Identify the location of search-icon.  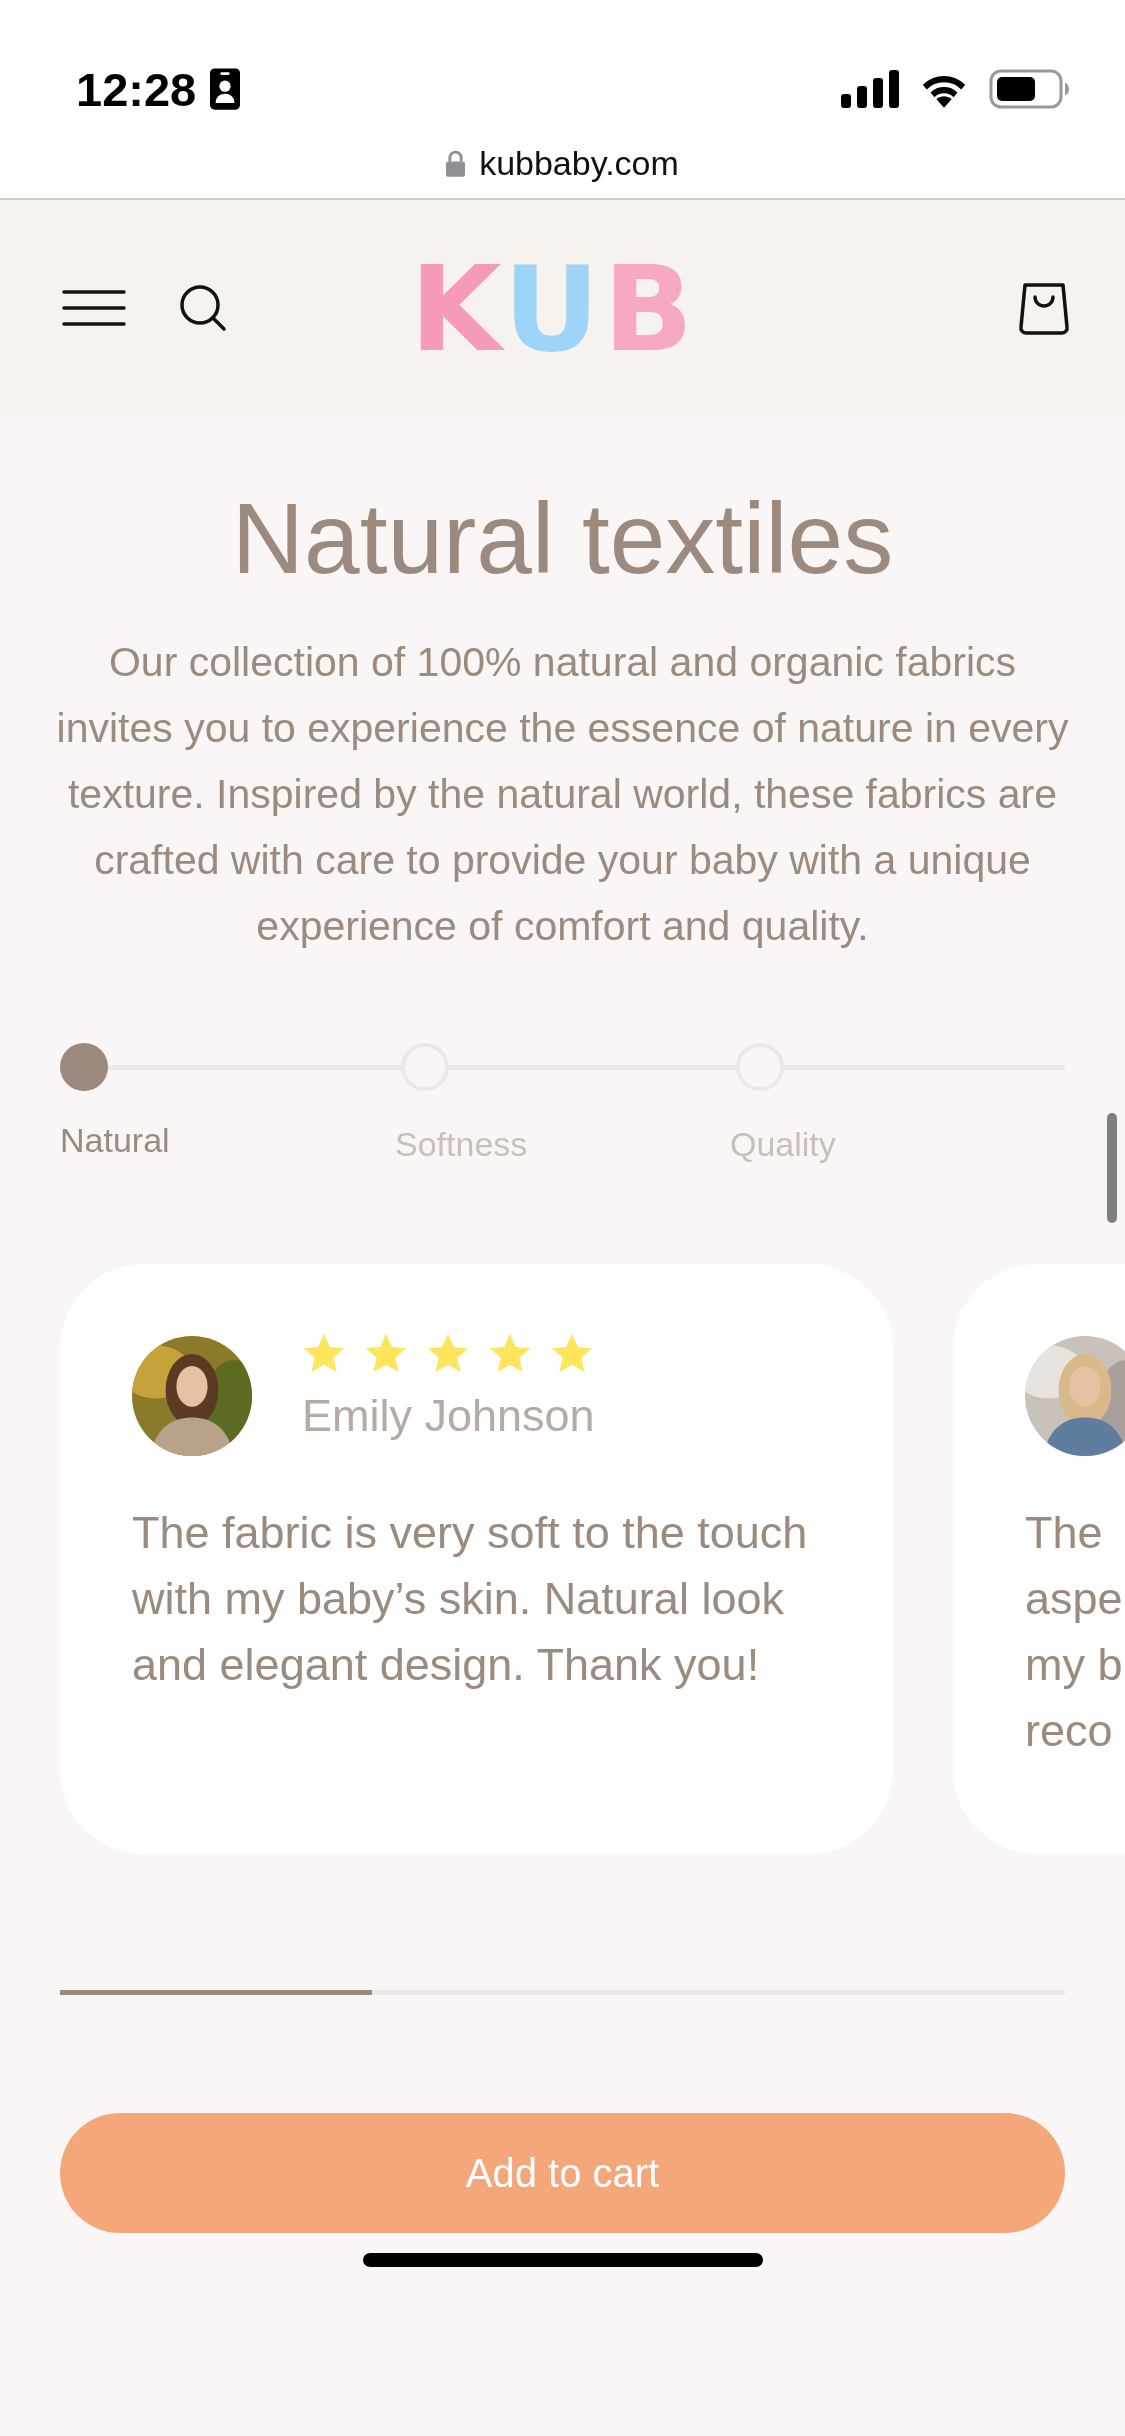
(203, 307).